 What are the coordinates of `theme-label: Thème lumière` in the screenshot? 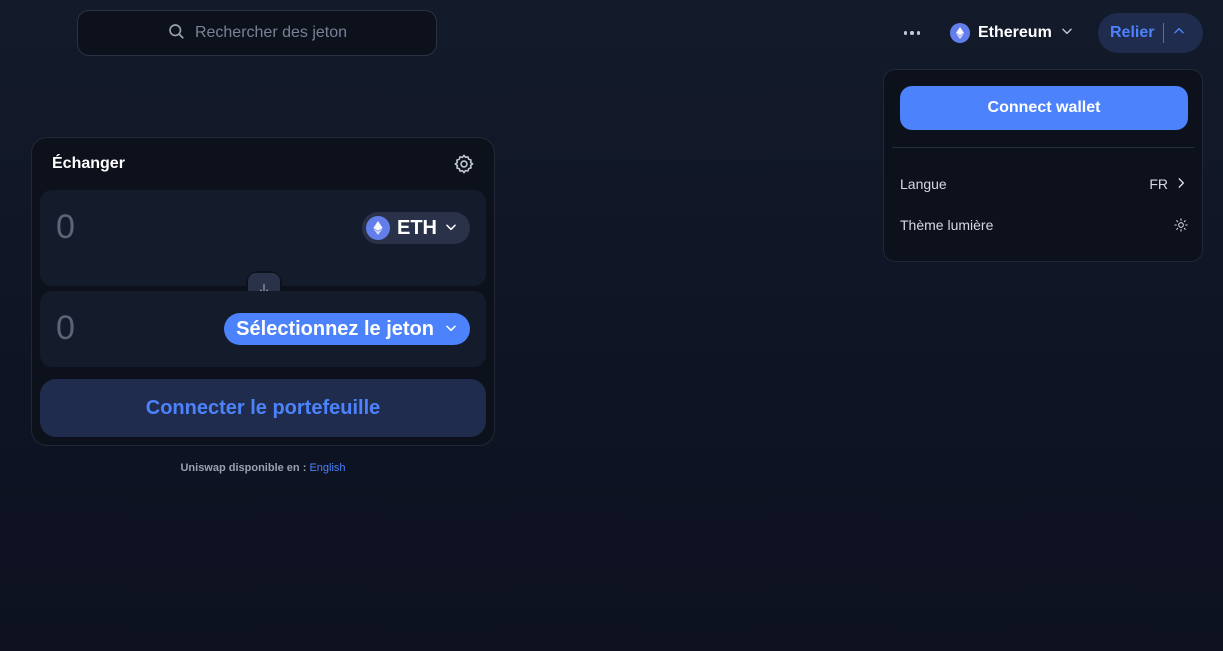 It's located at (947, 225).